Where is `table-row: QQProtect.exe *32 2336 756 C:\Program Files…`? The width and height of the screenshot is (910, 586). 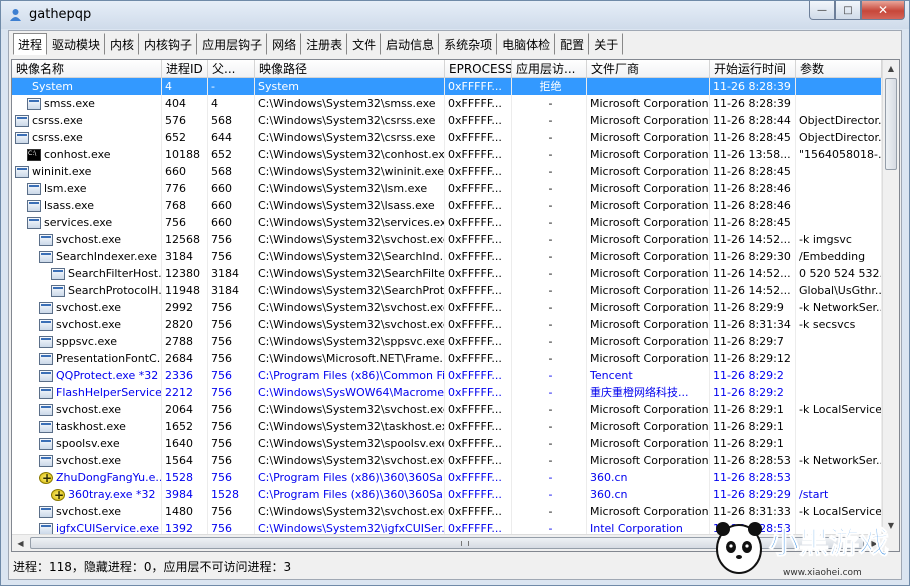
table-row: QQProtect.exe *32 2336 756 C:\Program Files… is located at coordinates (447, 375).